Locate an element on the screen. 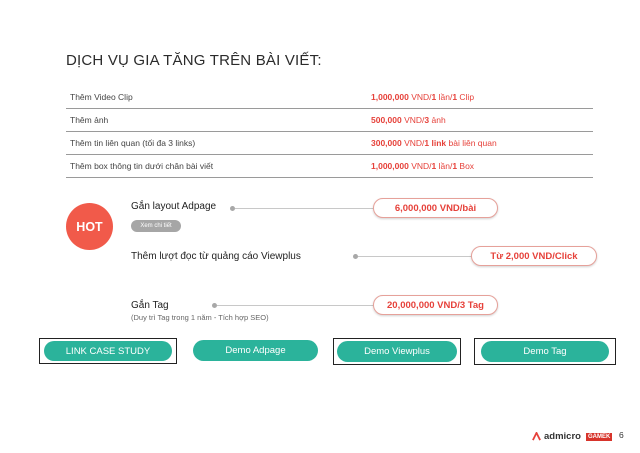 This screenshot has height=453, width=640. demo-viewplus-button: Demo Viewplus is located at coordinates (397, 351).